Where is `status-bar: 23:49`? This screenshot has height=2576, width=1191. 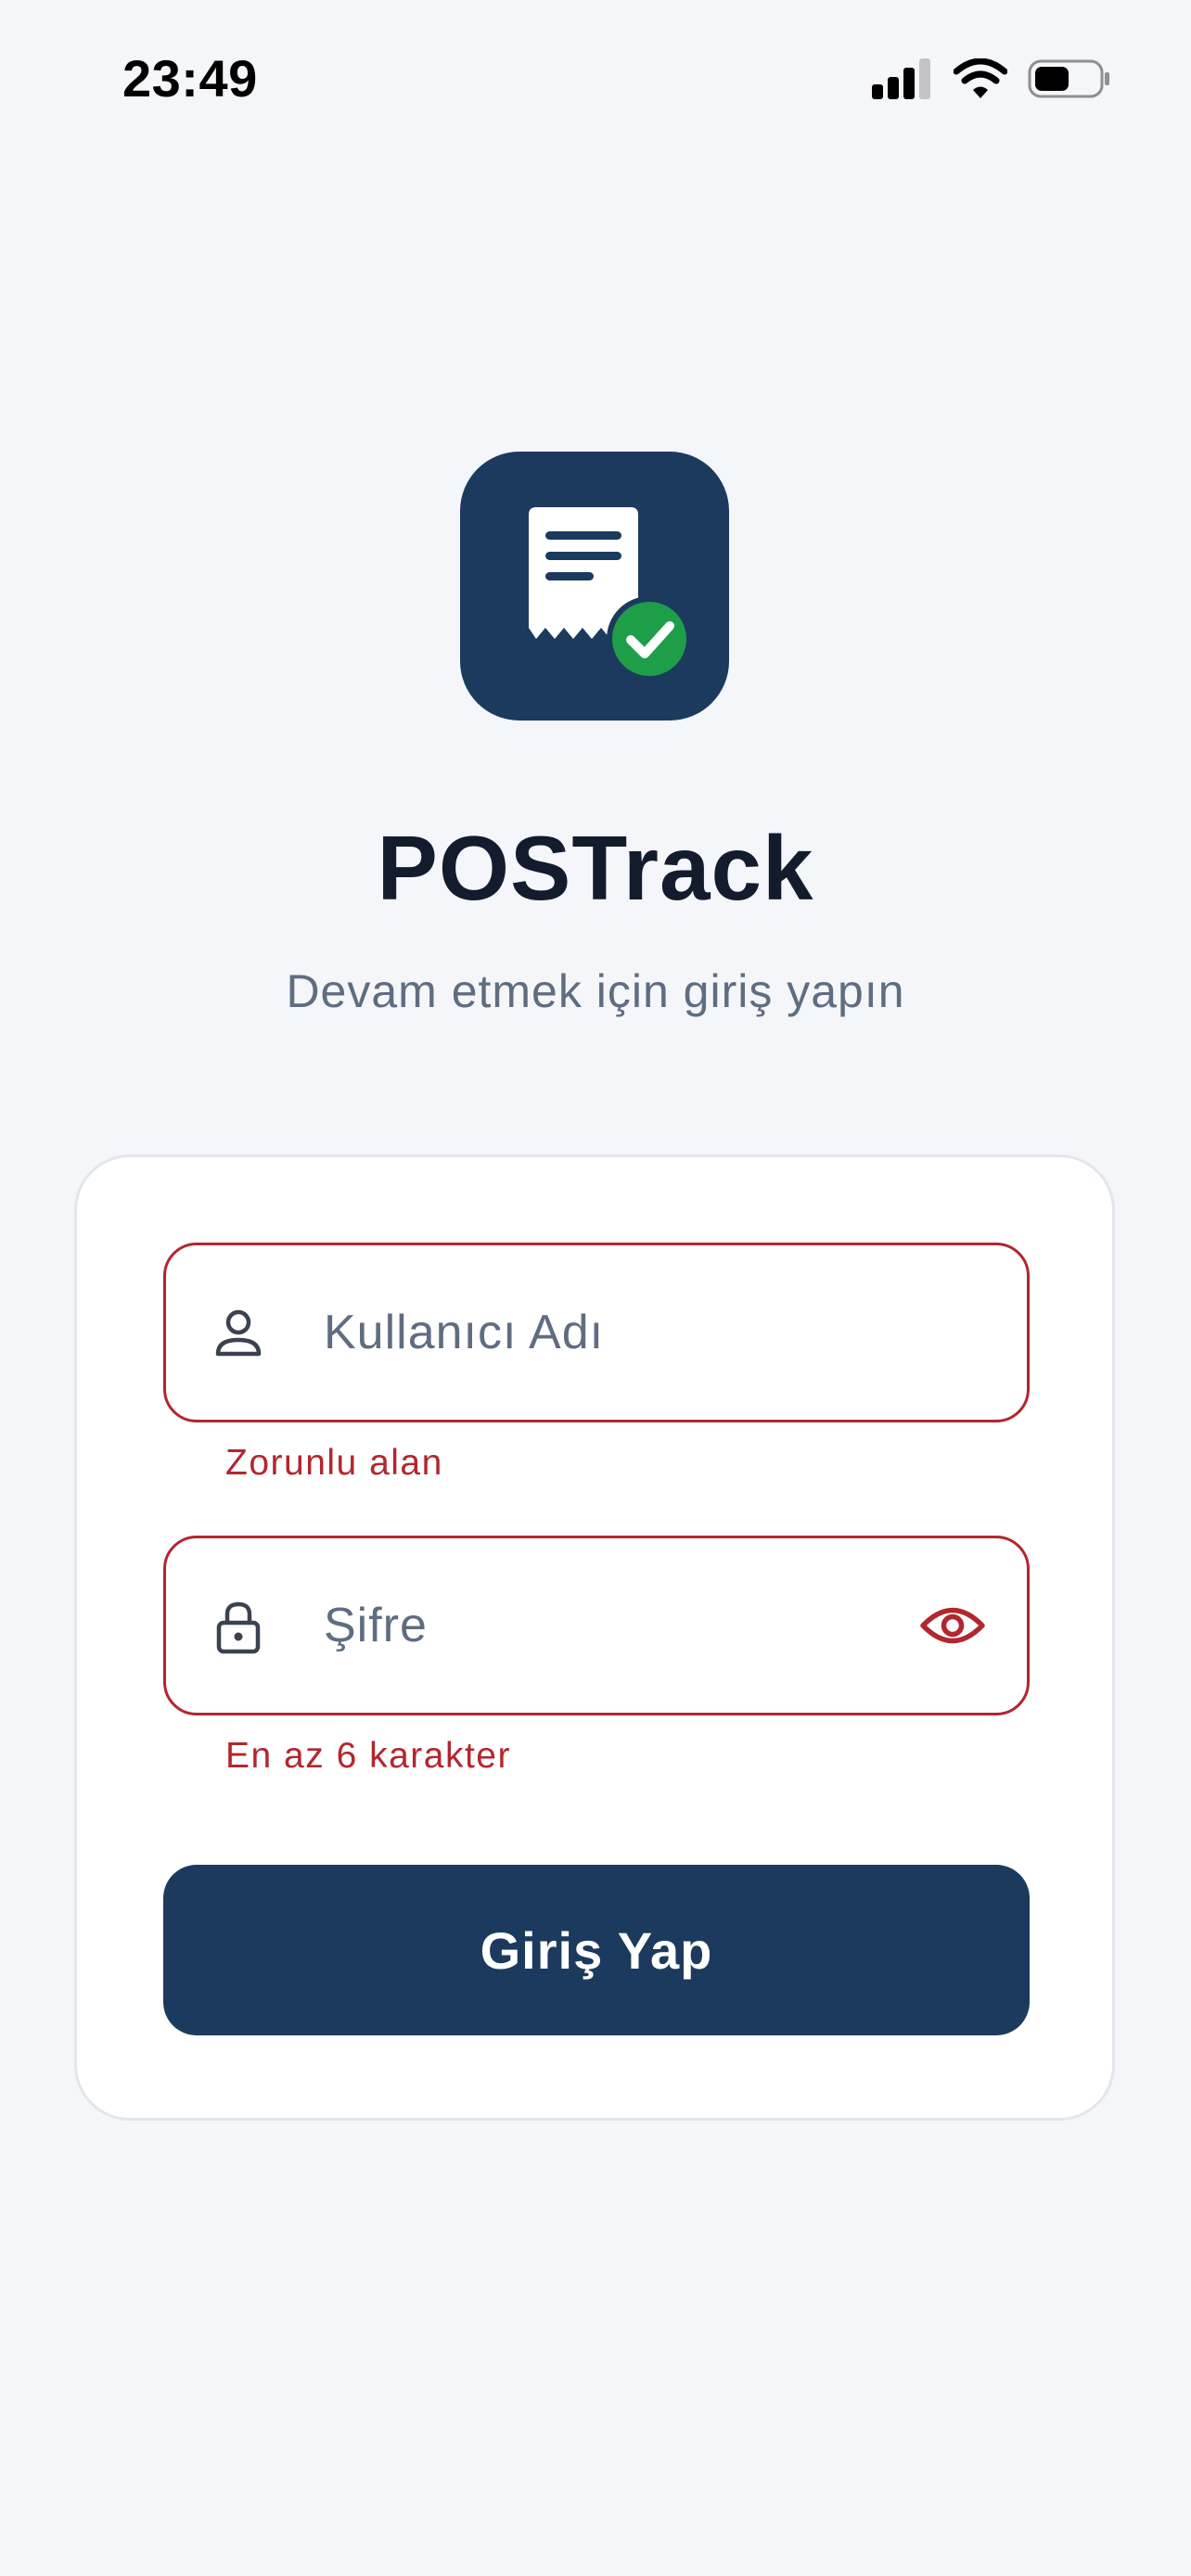 status-bar: 23:49 is located at coordinates (595, 79).